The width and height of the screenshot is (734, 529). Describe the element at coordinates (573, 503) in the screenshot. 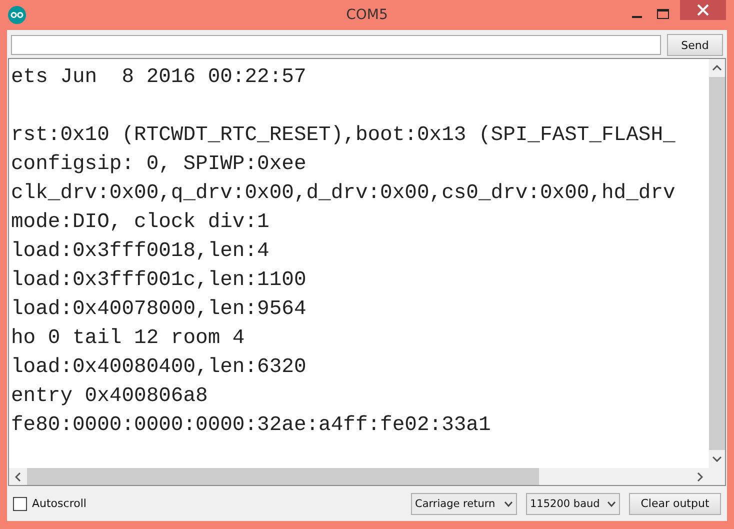

I see `baud-rate-dropdown: 115200 baud` at that location.